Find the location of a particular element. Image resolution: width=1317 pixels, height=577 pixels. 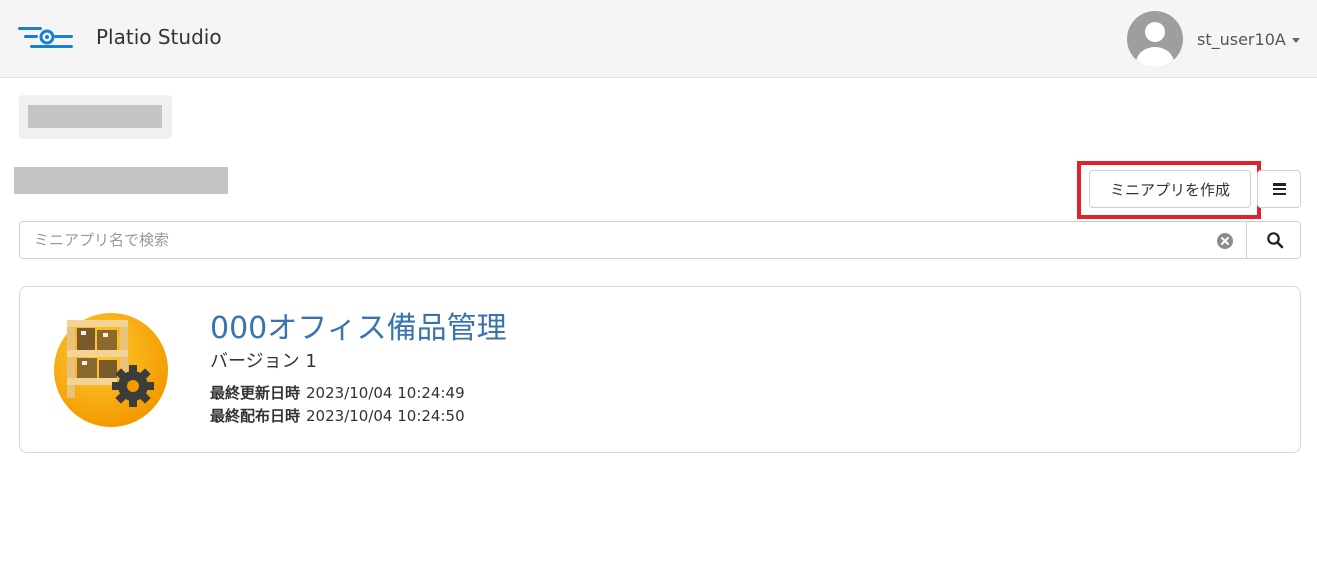

platio-logo-icon is located at coordinates (46, 38).